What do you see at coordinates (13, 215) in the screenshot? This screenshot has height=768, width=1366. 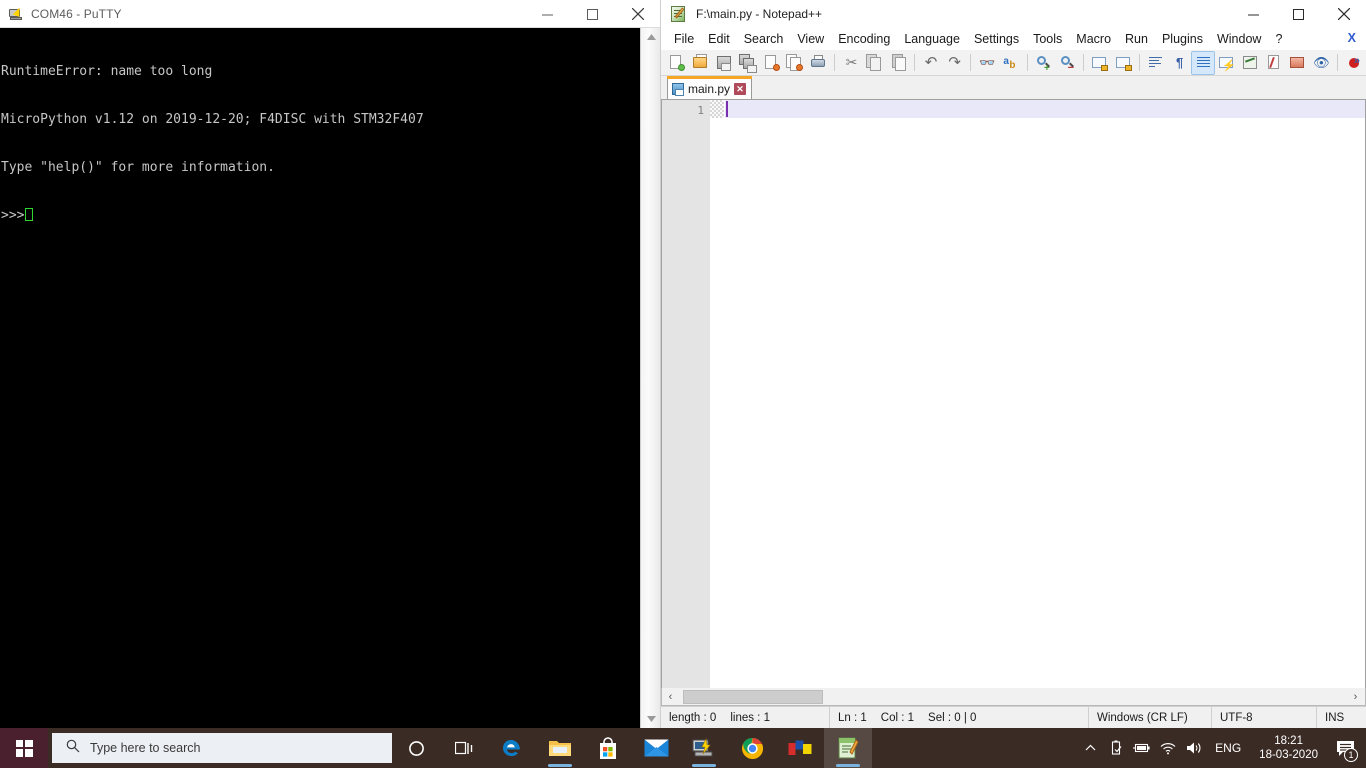 I see `terminal-prompt: >>>` at bounding box center [13, 215].